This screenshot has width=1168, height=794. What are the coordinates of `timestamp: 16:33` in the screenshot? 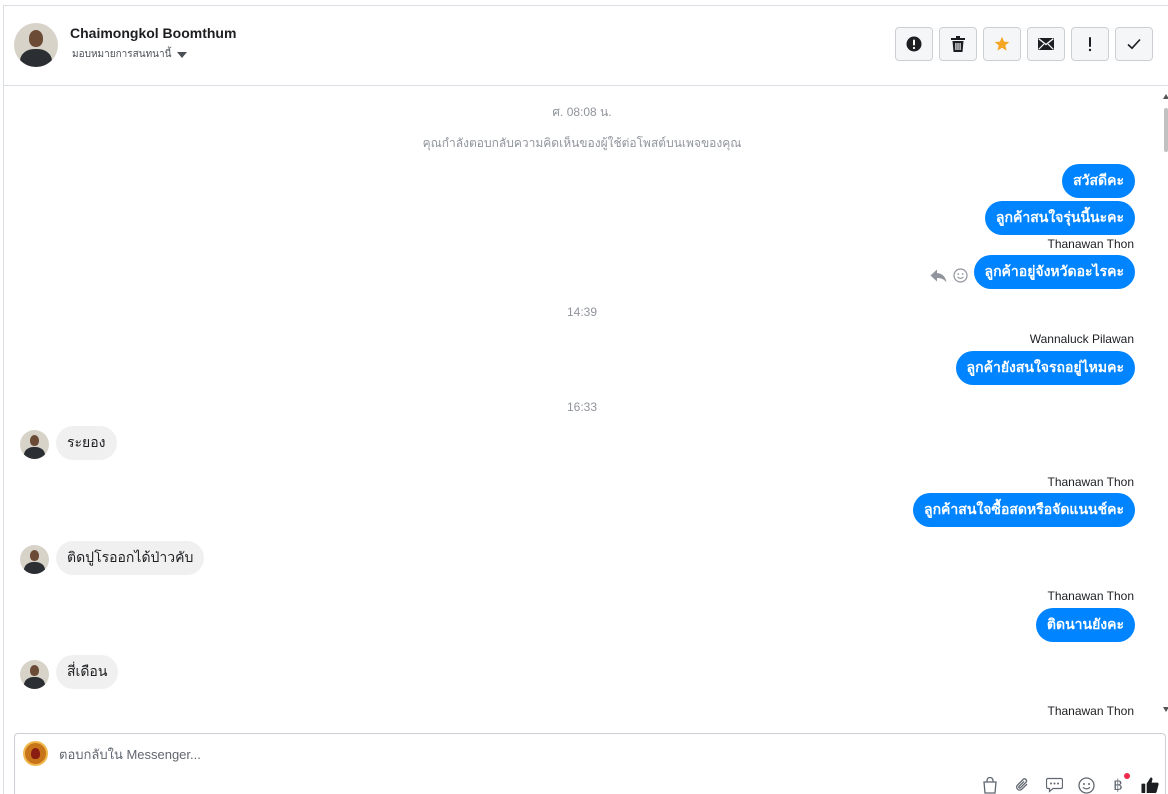 It's located at (582, 407).